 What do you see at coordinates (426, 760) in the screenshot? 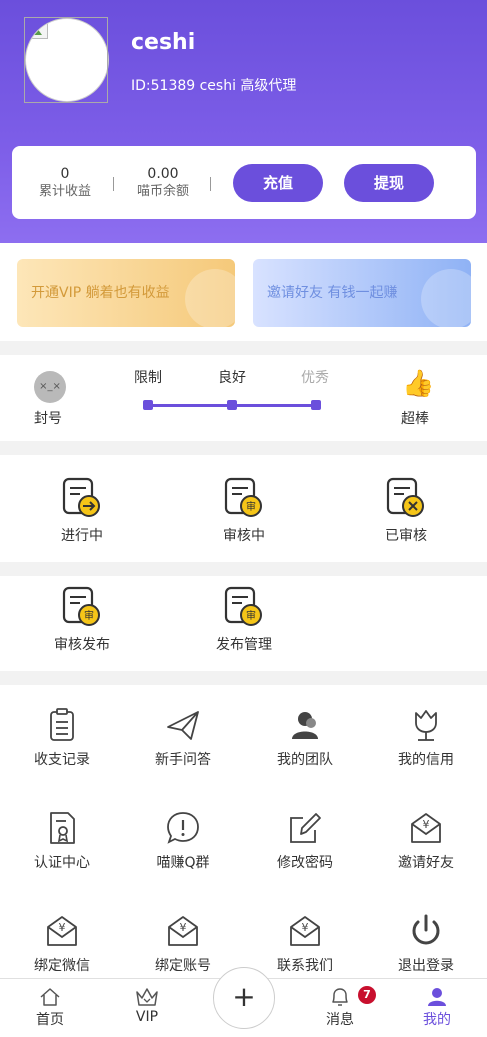
I see `menu-label: 我的信用` at bounding box center [426, 760].